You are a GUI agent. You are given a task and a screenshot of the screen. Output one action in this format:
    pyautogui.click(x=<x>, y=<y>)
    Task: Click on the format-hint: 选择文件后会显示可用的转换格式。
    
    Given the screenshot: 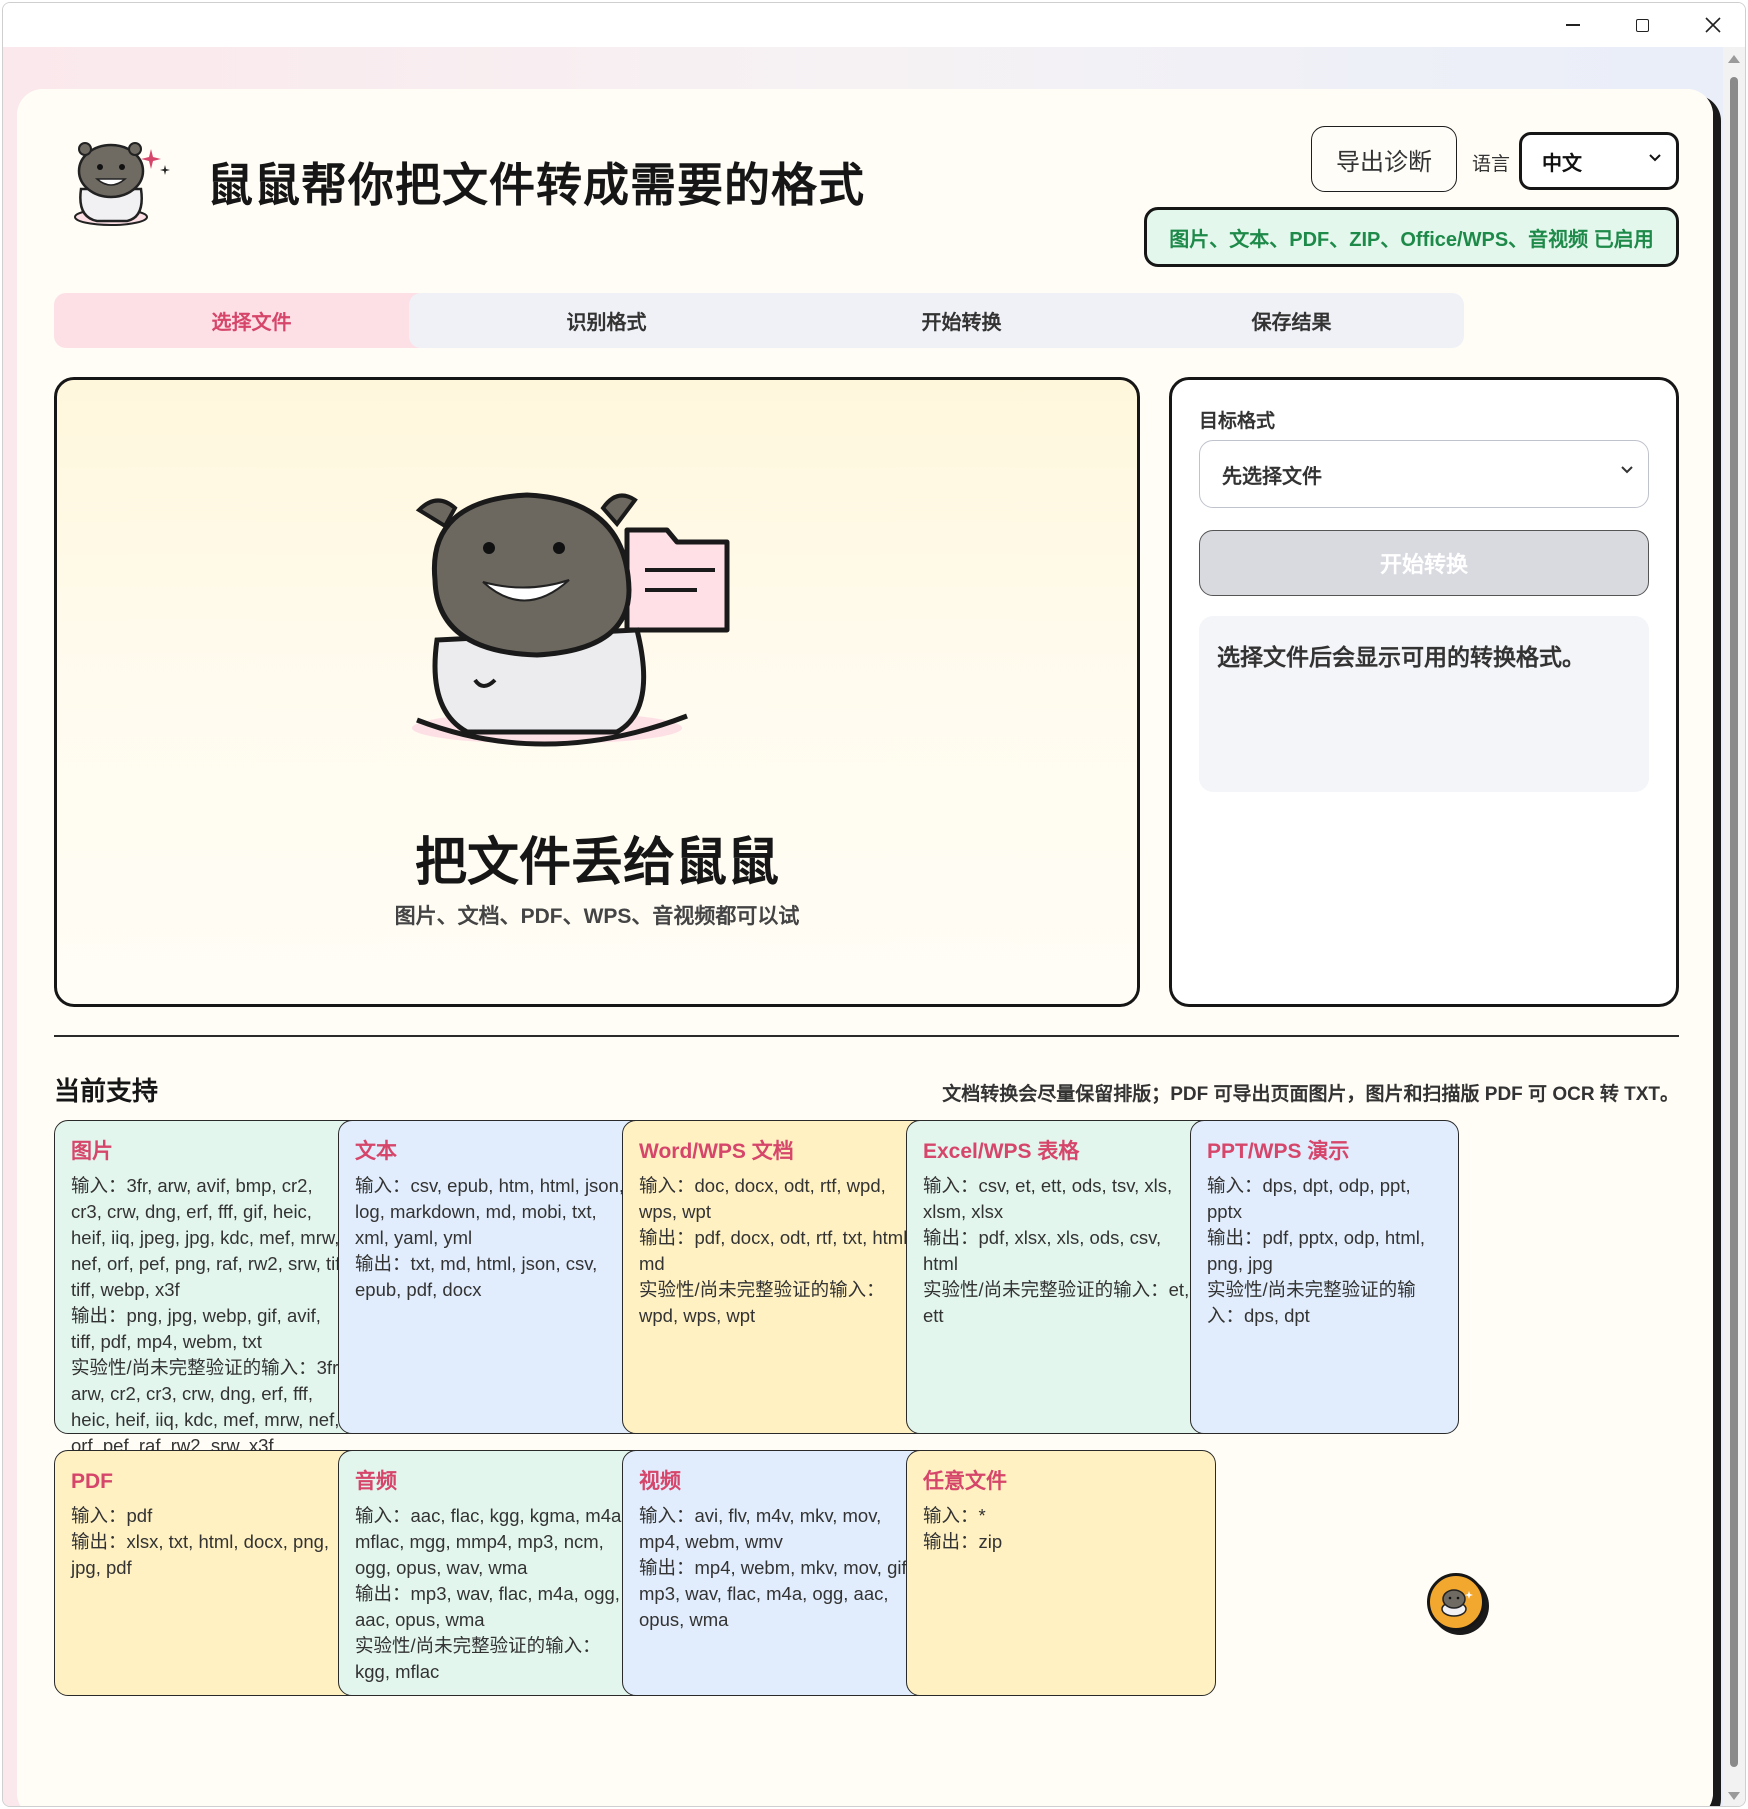 What is the action you would take?
    pyautogui.click(x=1424, y=704)
    